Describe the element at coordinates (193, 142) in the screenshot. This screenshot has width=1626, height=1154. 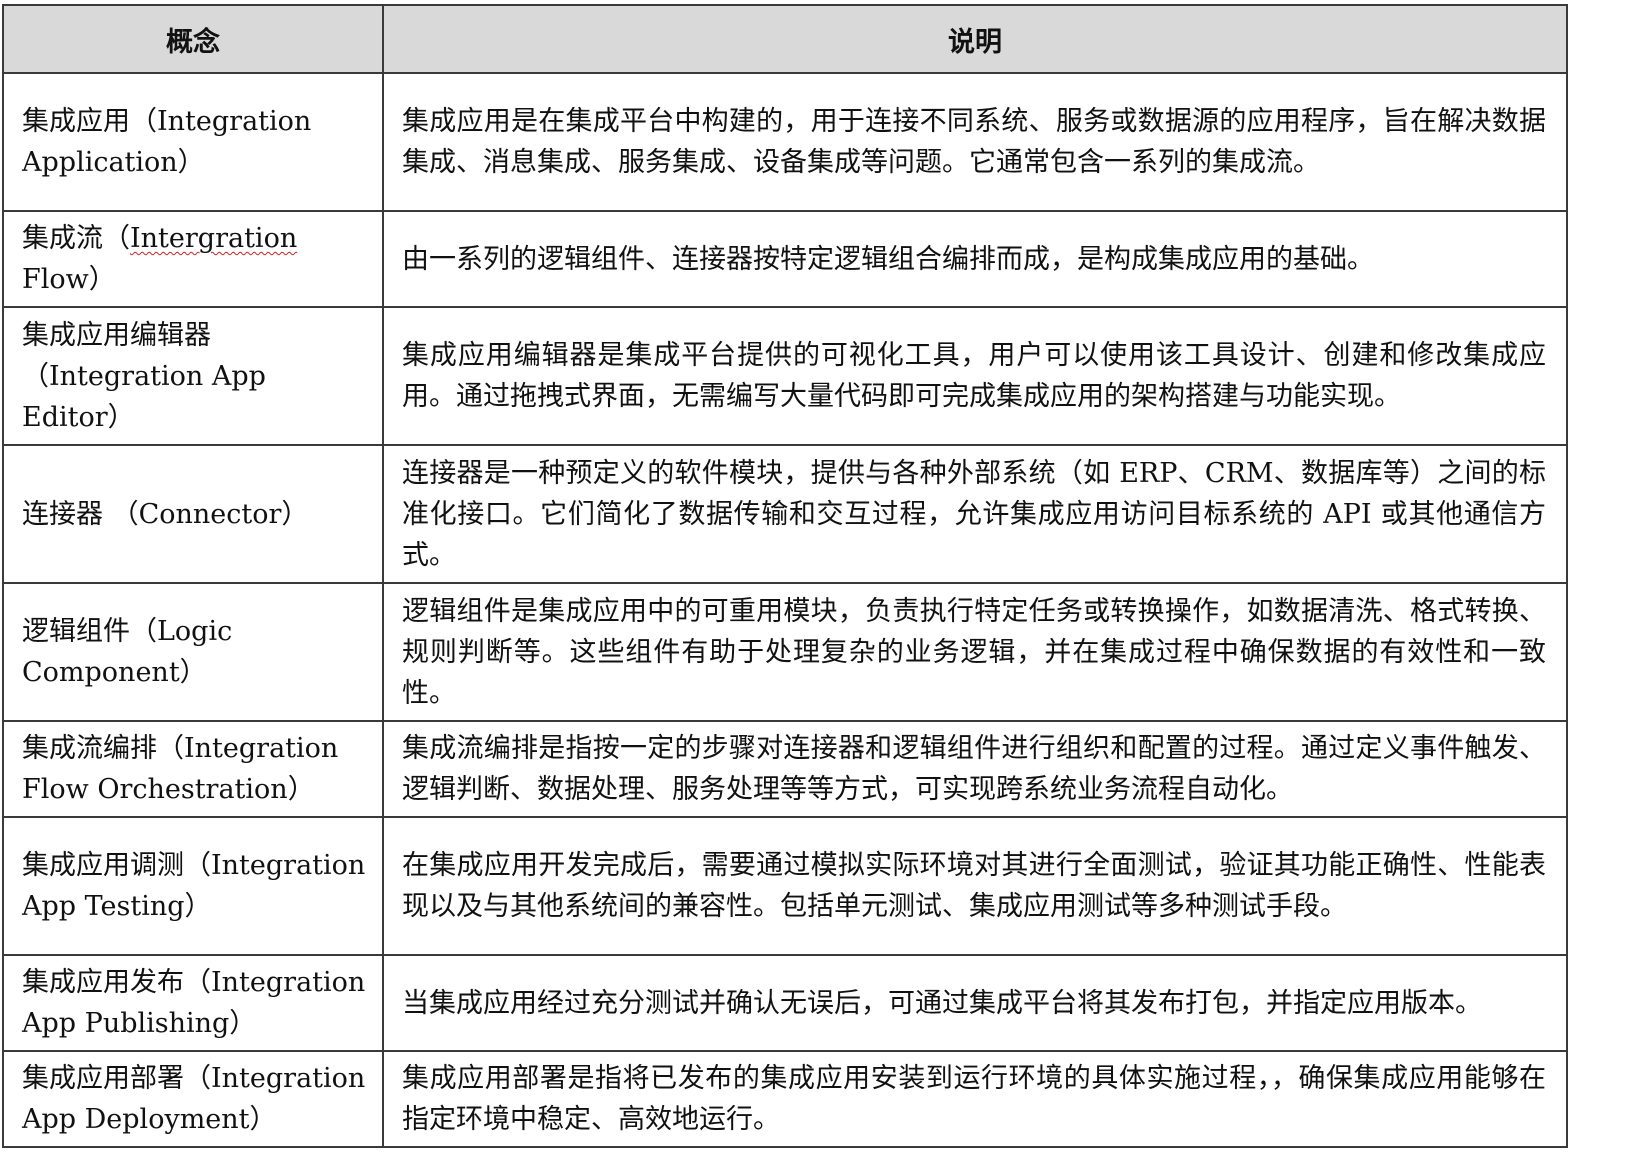
I see `term-cell: 集成应用（Integration Application）` at that location.